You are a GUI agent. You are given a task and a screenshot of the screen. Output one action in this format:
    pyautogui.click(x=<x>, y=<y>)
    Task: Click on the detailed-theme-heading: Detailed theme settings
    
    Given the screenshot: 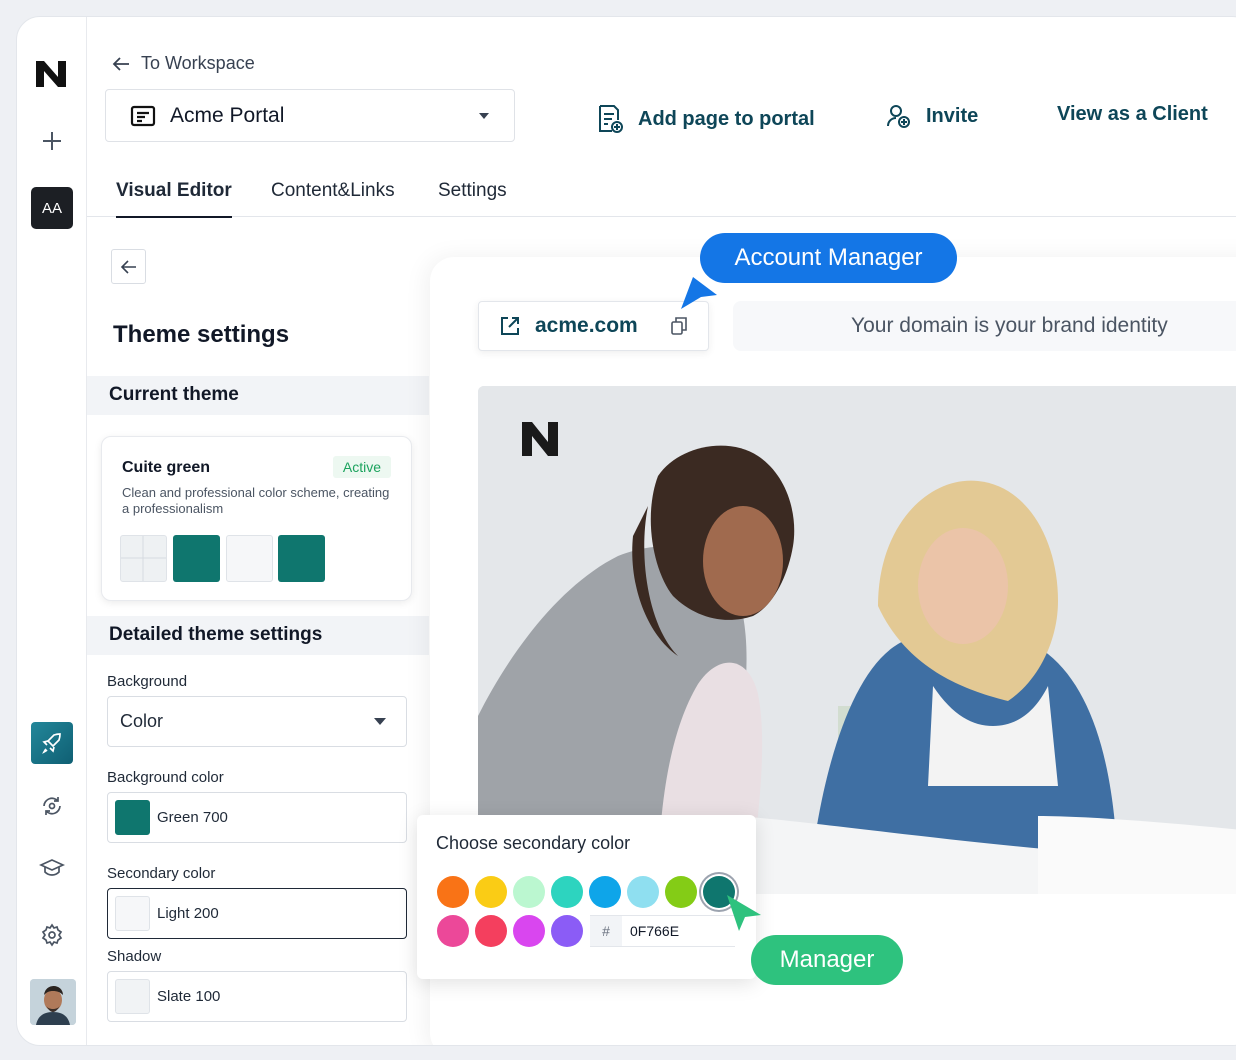 What is the action you would take?
    pyautogui.click(x=258, y=635)
    